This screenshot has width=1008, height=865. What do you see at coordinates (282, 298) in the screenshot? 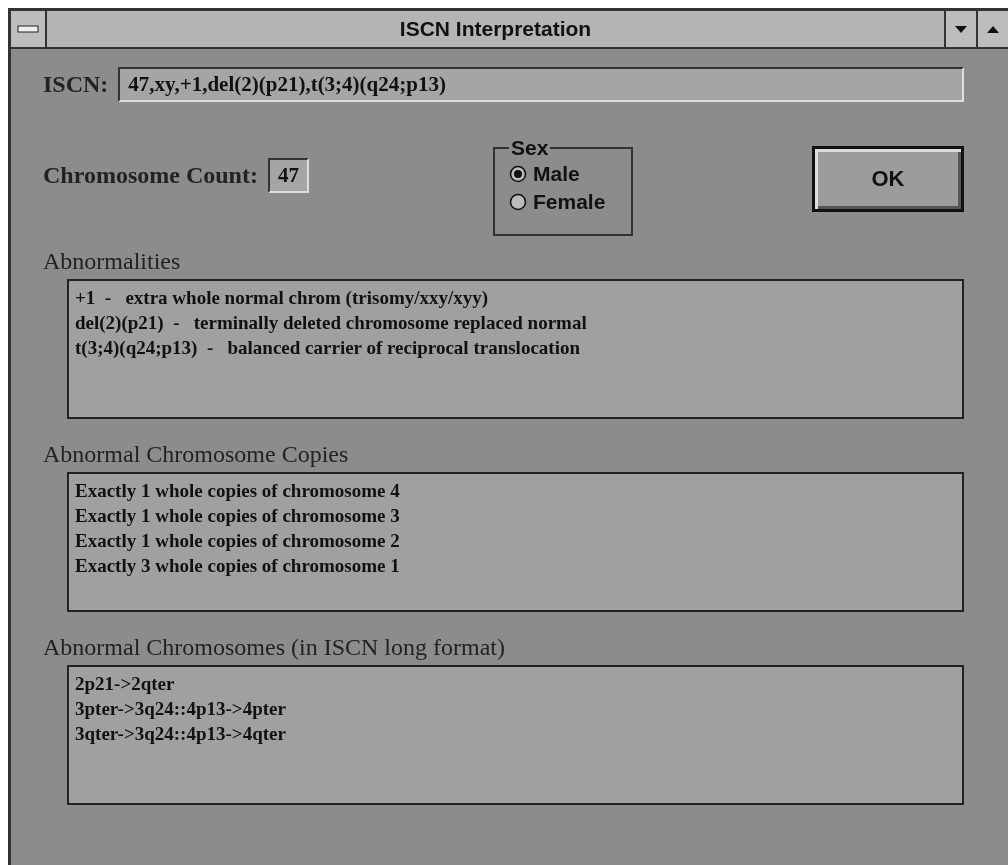
I see `list-item: +1 - extra whole normal chrom (trisomy/xxy/xyy)` at bounding box center [282, 298].